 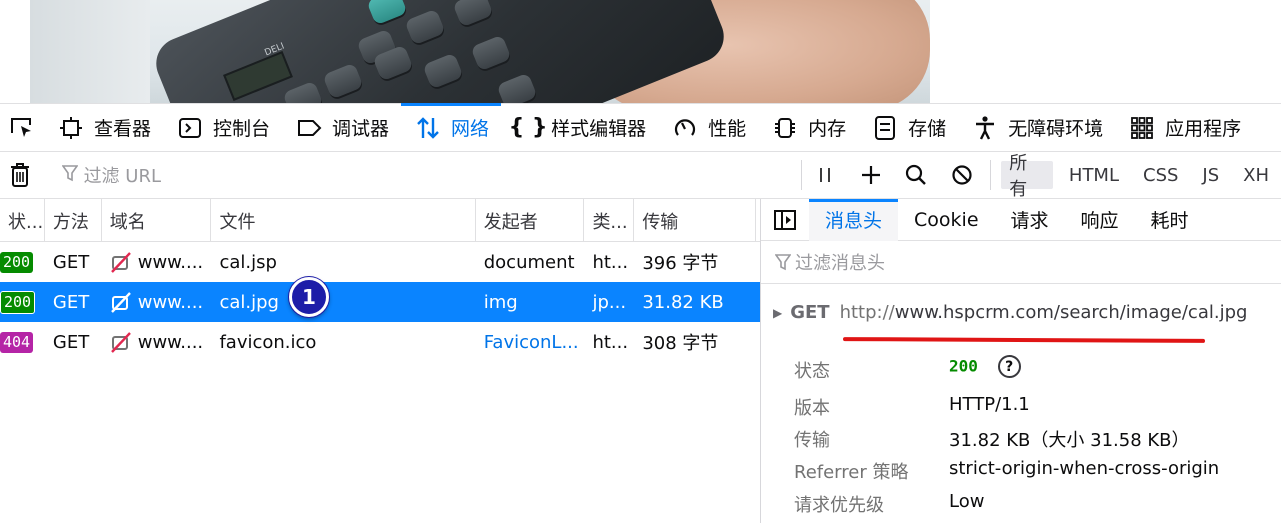 What do you see at coordinates (309, 297) in the screenshot?
I see `annotation-marker: 1` at bounding box center [309, 297].